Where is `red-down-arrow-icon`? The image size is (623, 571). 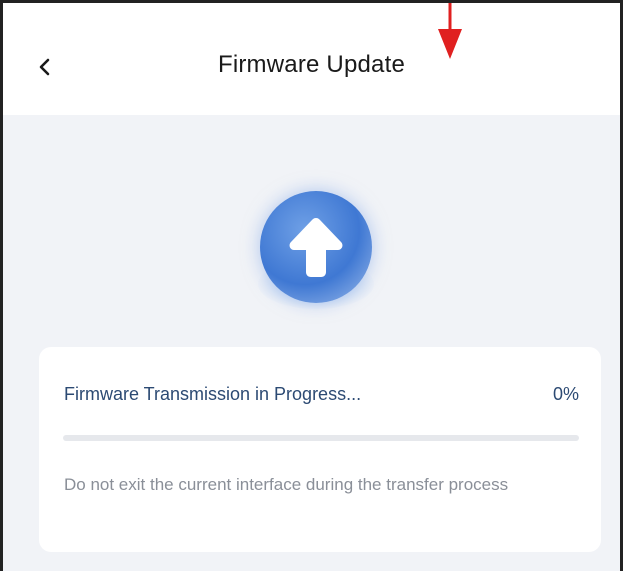 red-down-arrow-icon is located at coordinates (450, 31).